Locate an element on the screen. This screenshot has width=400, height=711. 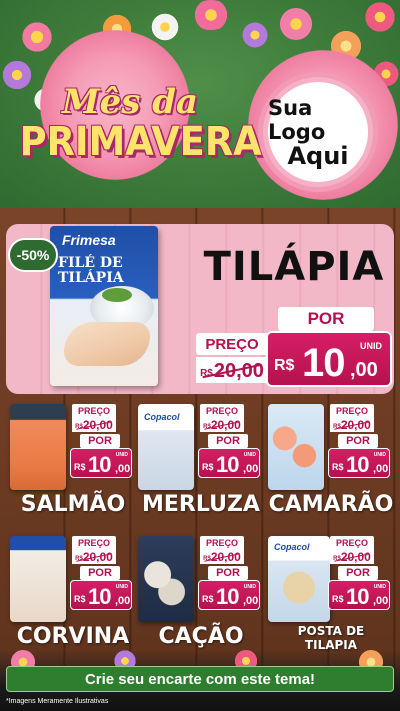
title-line-1: Mês da is located at coordinates (130, 102).